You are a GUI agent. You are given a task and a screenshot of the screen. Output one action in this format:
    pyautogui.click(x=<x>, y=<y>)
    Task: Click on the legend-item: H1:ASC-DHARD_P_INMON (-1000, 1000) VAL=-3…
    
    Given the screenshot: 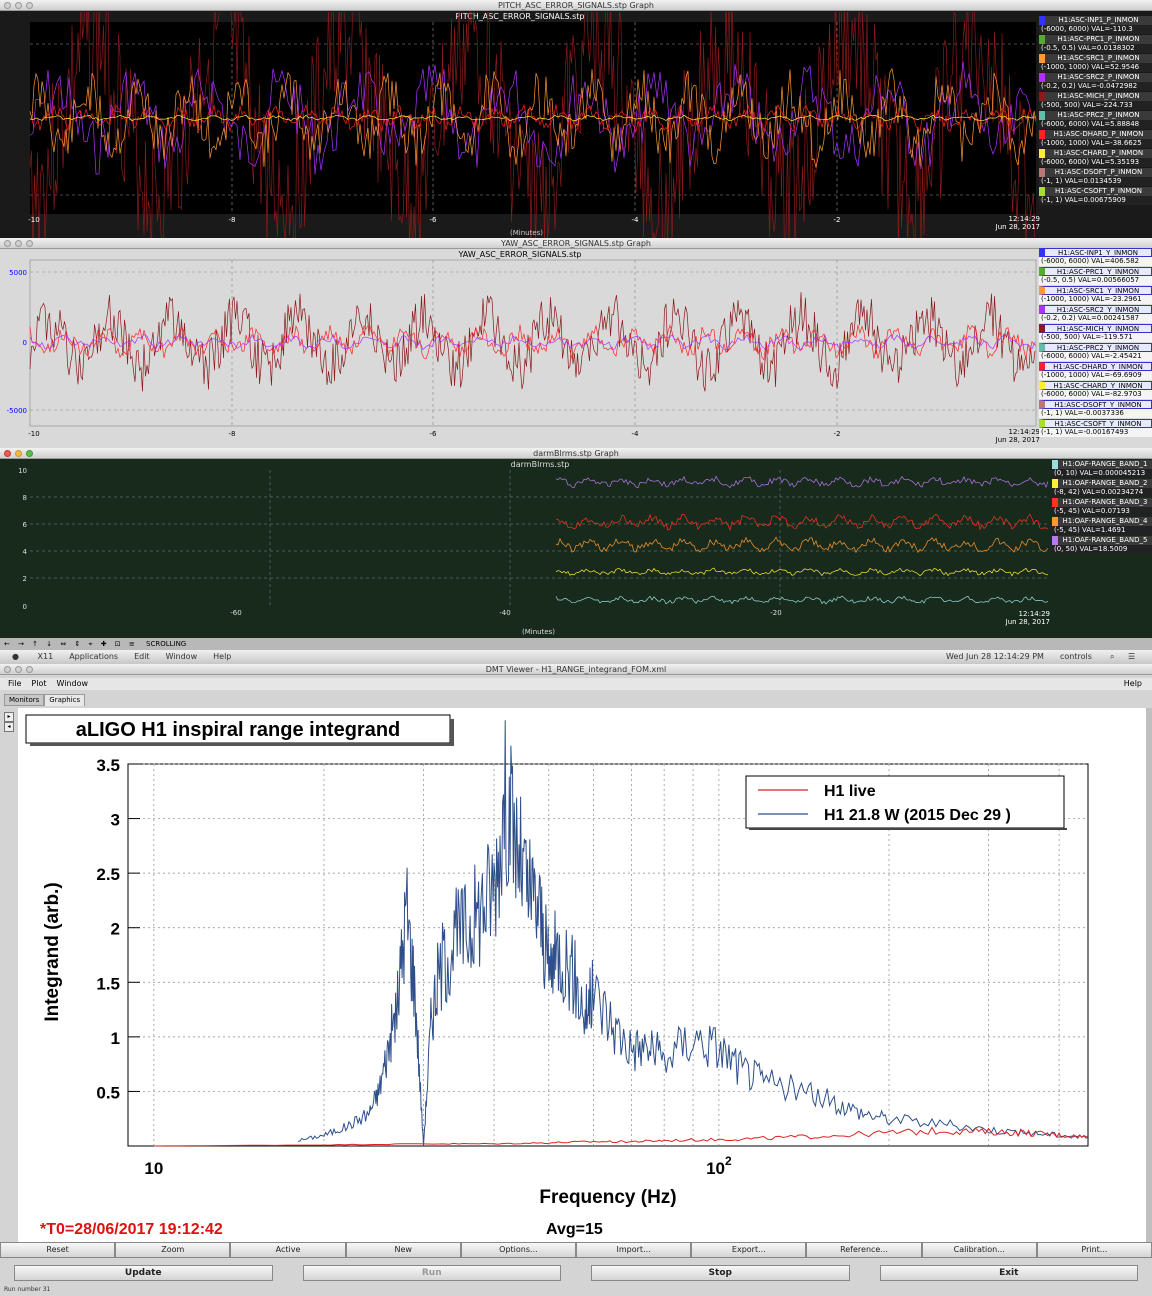 What is the action you would take?
    pyautogui.click(x=1095, y=139)
    